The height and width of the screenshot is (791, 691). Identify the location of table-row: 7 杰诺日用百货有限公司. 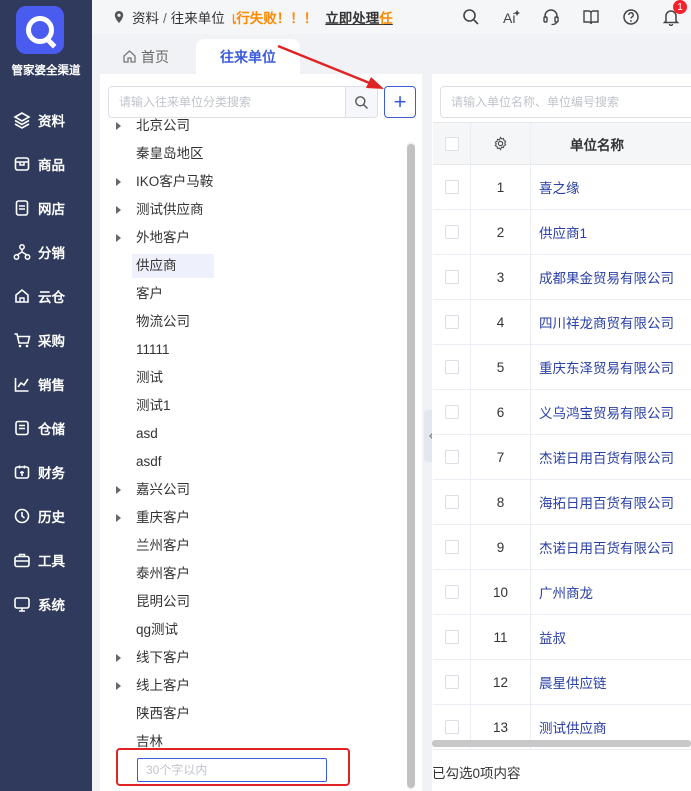
(562, 457).